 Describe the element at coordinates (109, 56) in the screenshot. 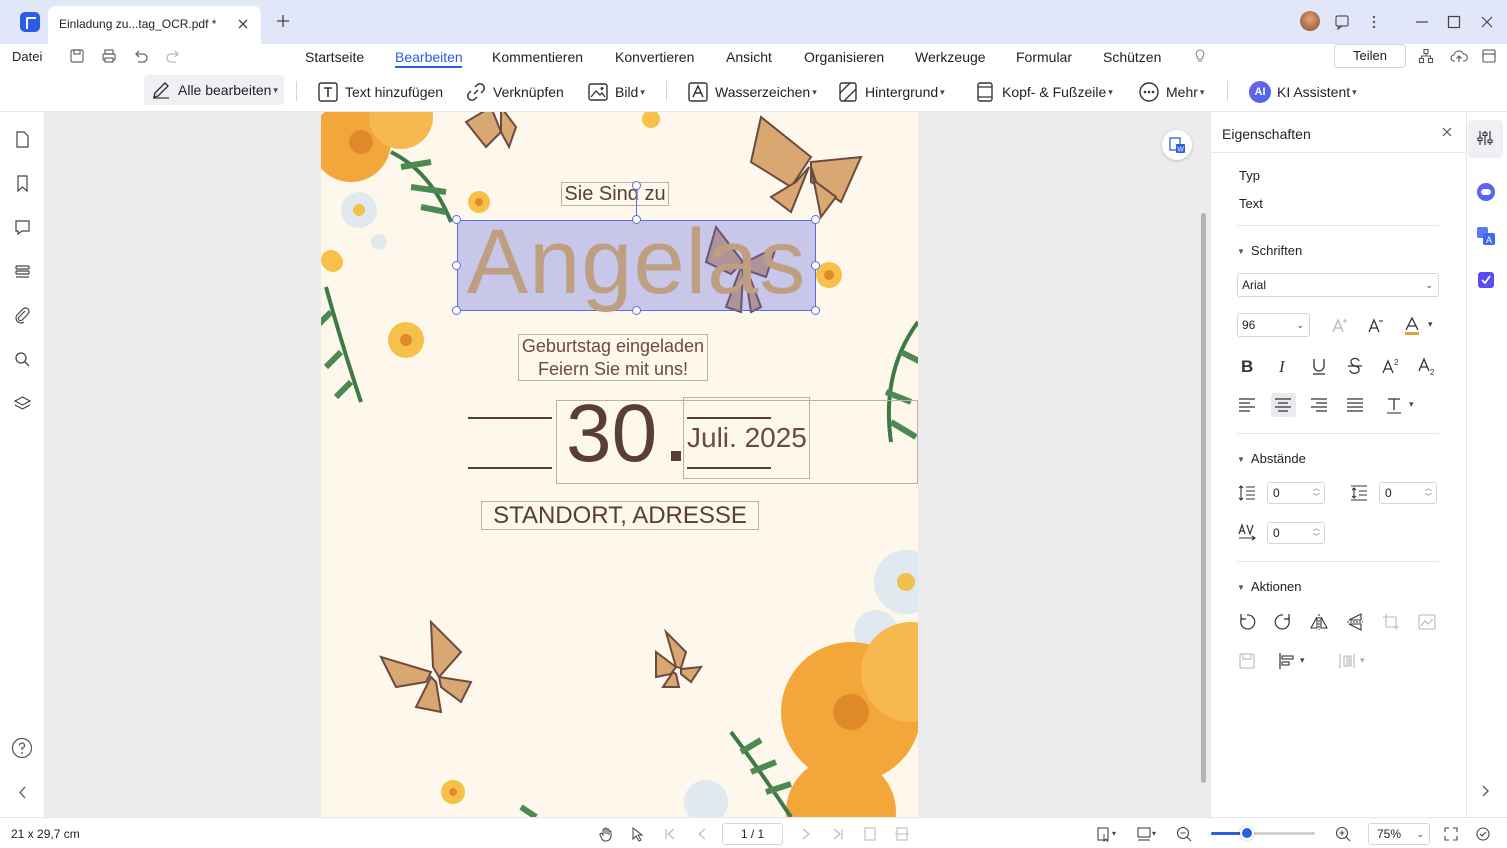

I see `print-icon` at that location.